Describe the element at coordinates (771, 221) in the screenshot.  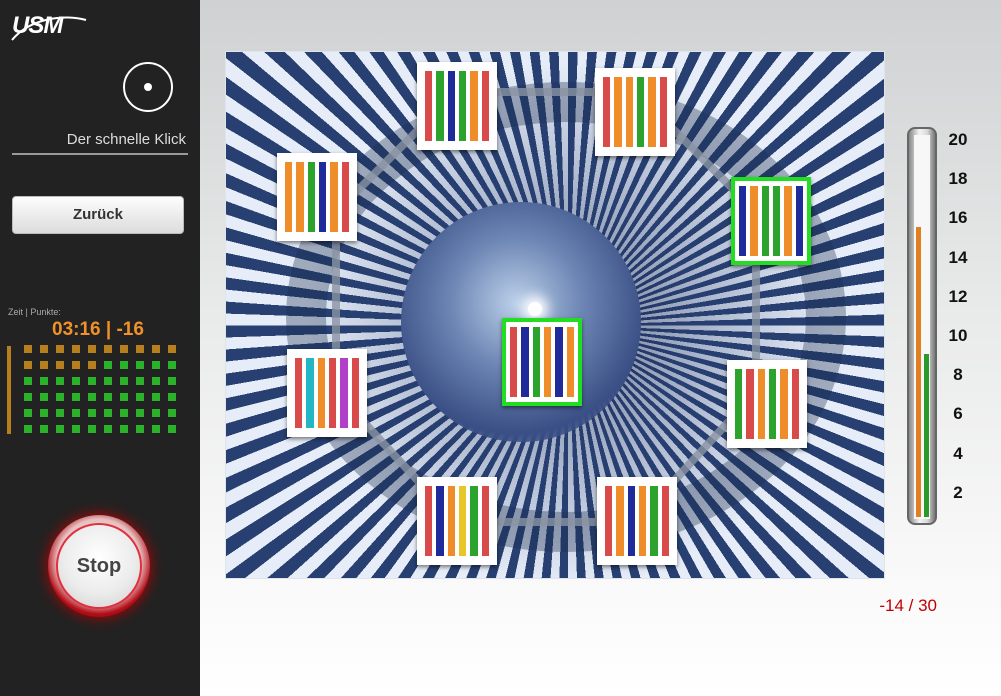
I see `stripe-card-upper-right` at that location.